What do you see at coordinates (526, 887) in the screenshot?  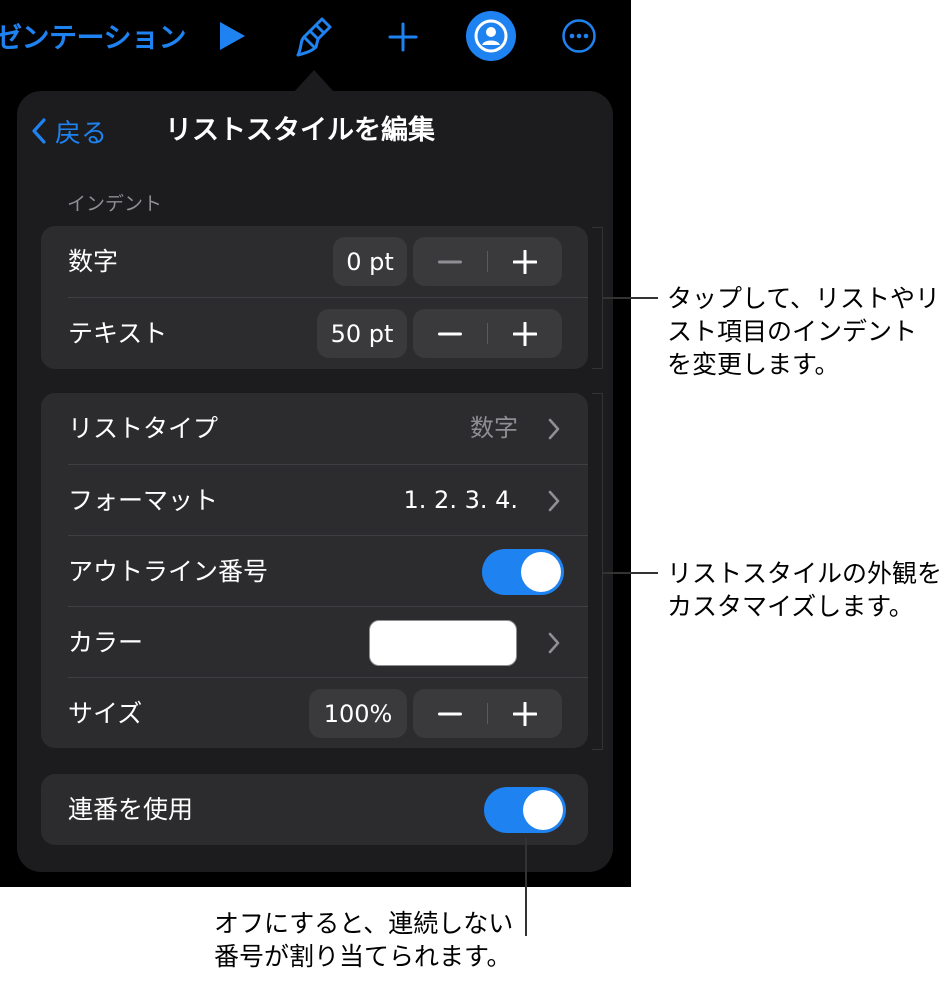 I see `numbering-leader-line` at bounding box center [526, 887].